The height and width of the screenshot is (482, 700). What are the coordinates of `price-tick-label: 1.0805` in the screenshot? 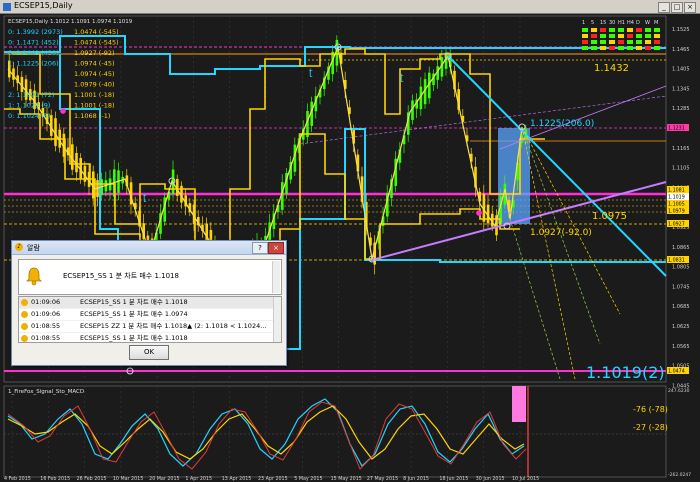 It's located at (681, 268).